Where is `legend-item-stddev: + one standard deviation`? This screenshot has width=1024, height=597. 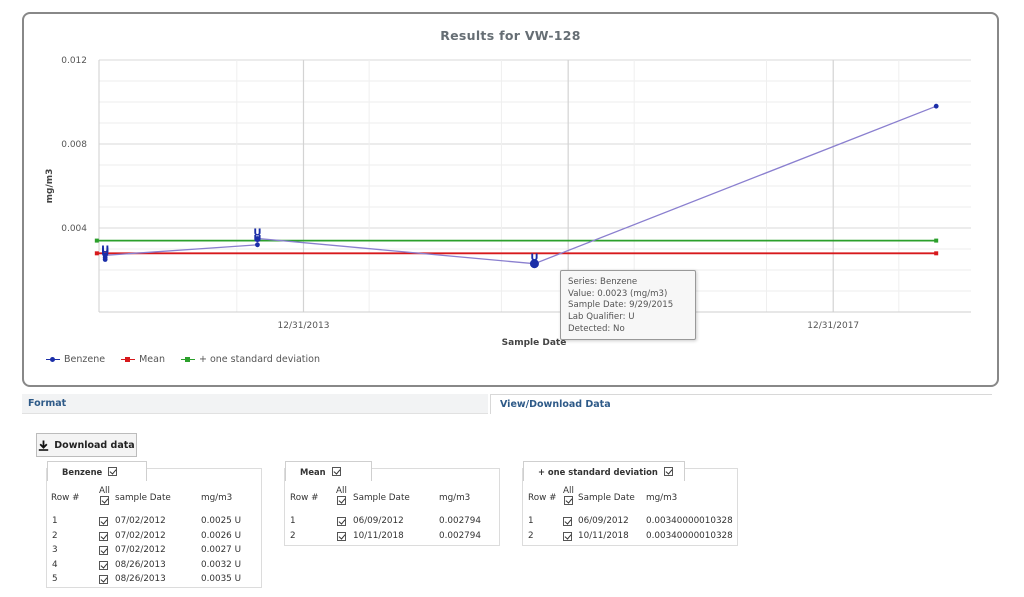
legend-item-stddev: + one standard deviation is located at coordinates (250, 359).